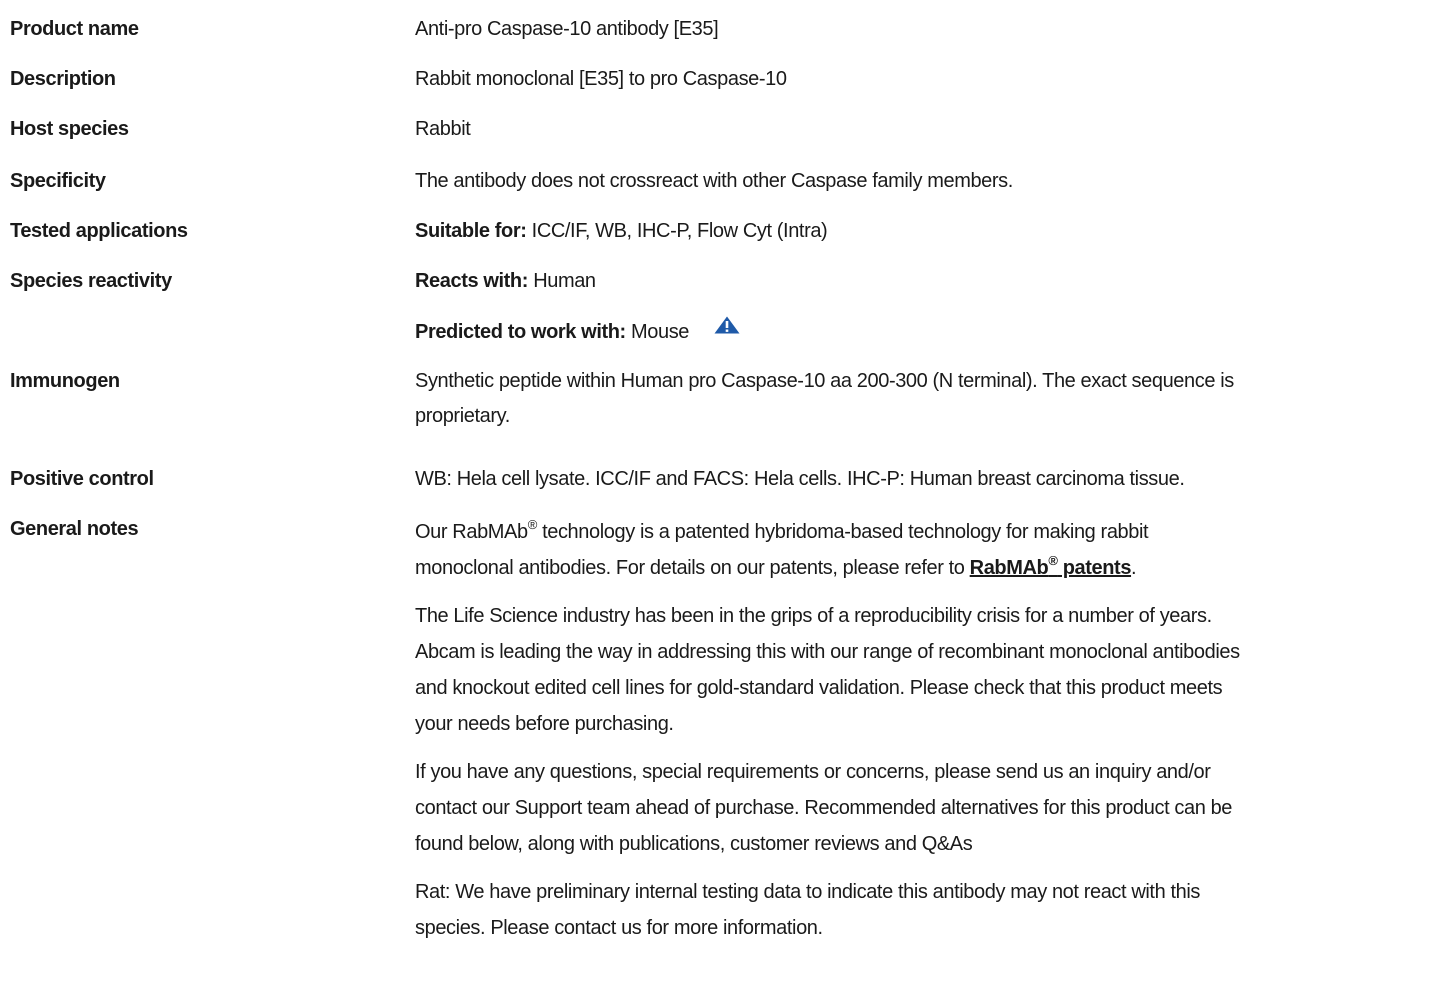 The image size is (1448, 990). What do you see at coordinates (472, 281) in the screenshot?
I see `reacts-with-prefix: Reacts with:` at bounding box center [472, 281].